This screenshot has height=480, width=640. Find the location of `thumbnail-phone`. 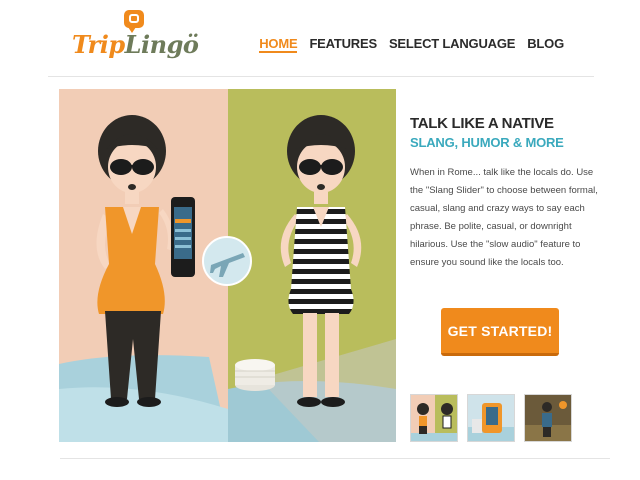

thumbnail-phone is located at coordinates (491, 418).